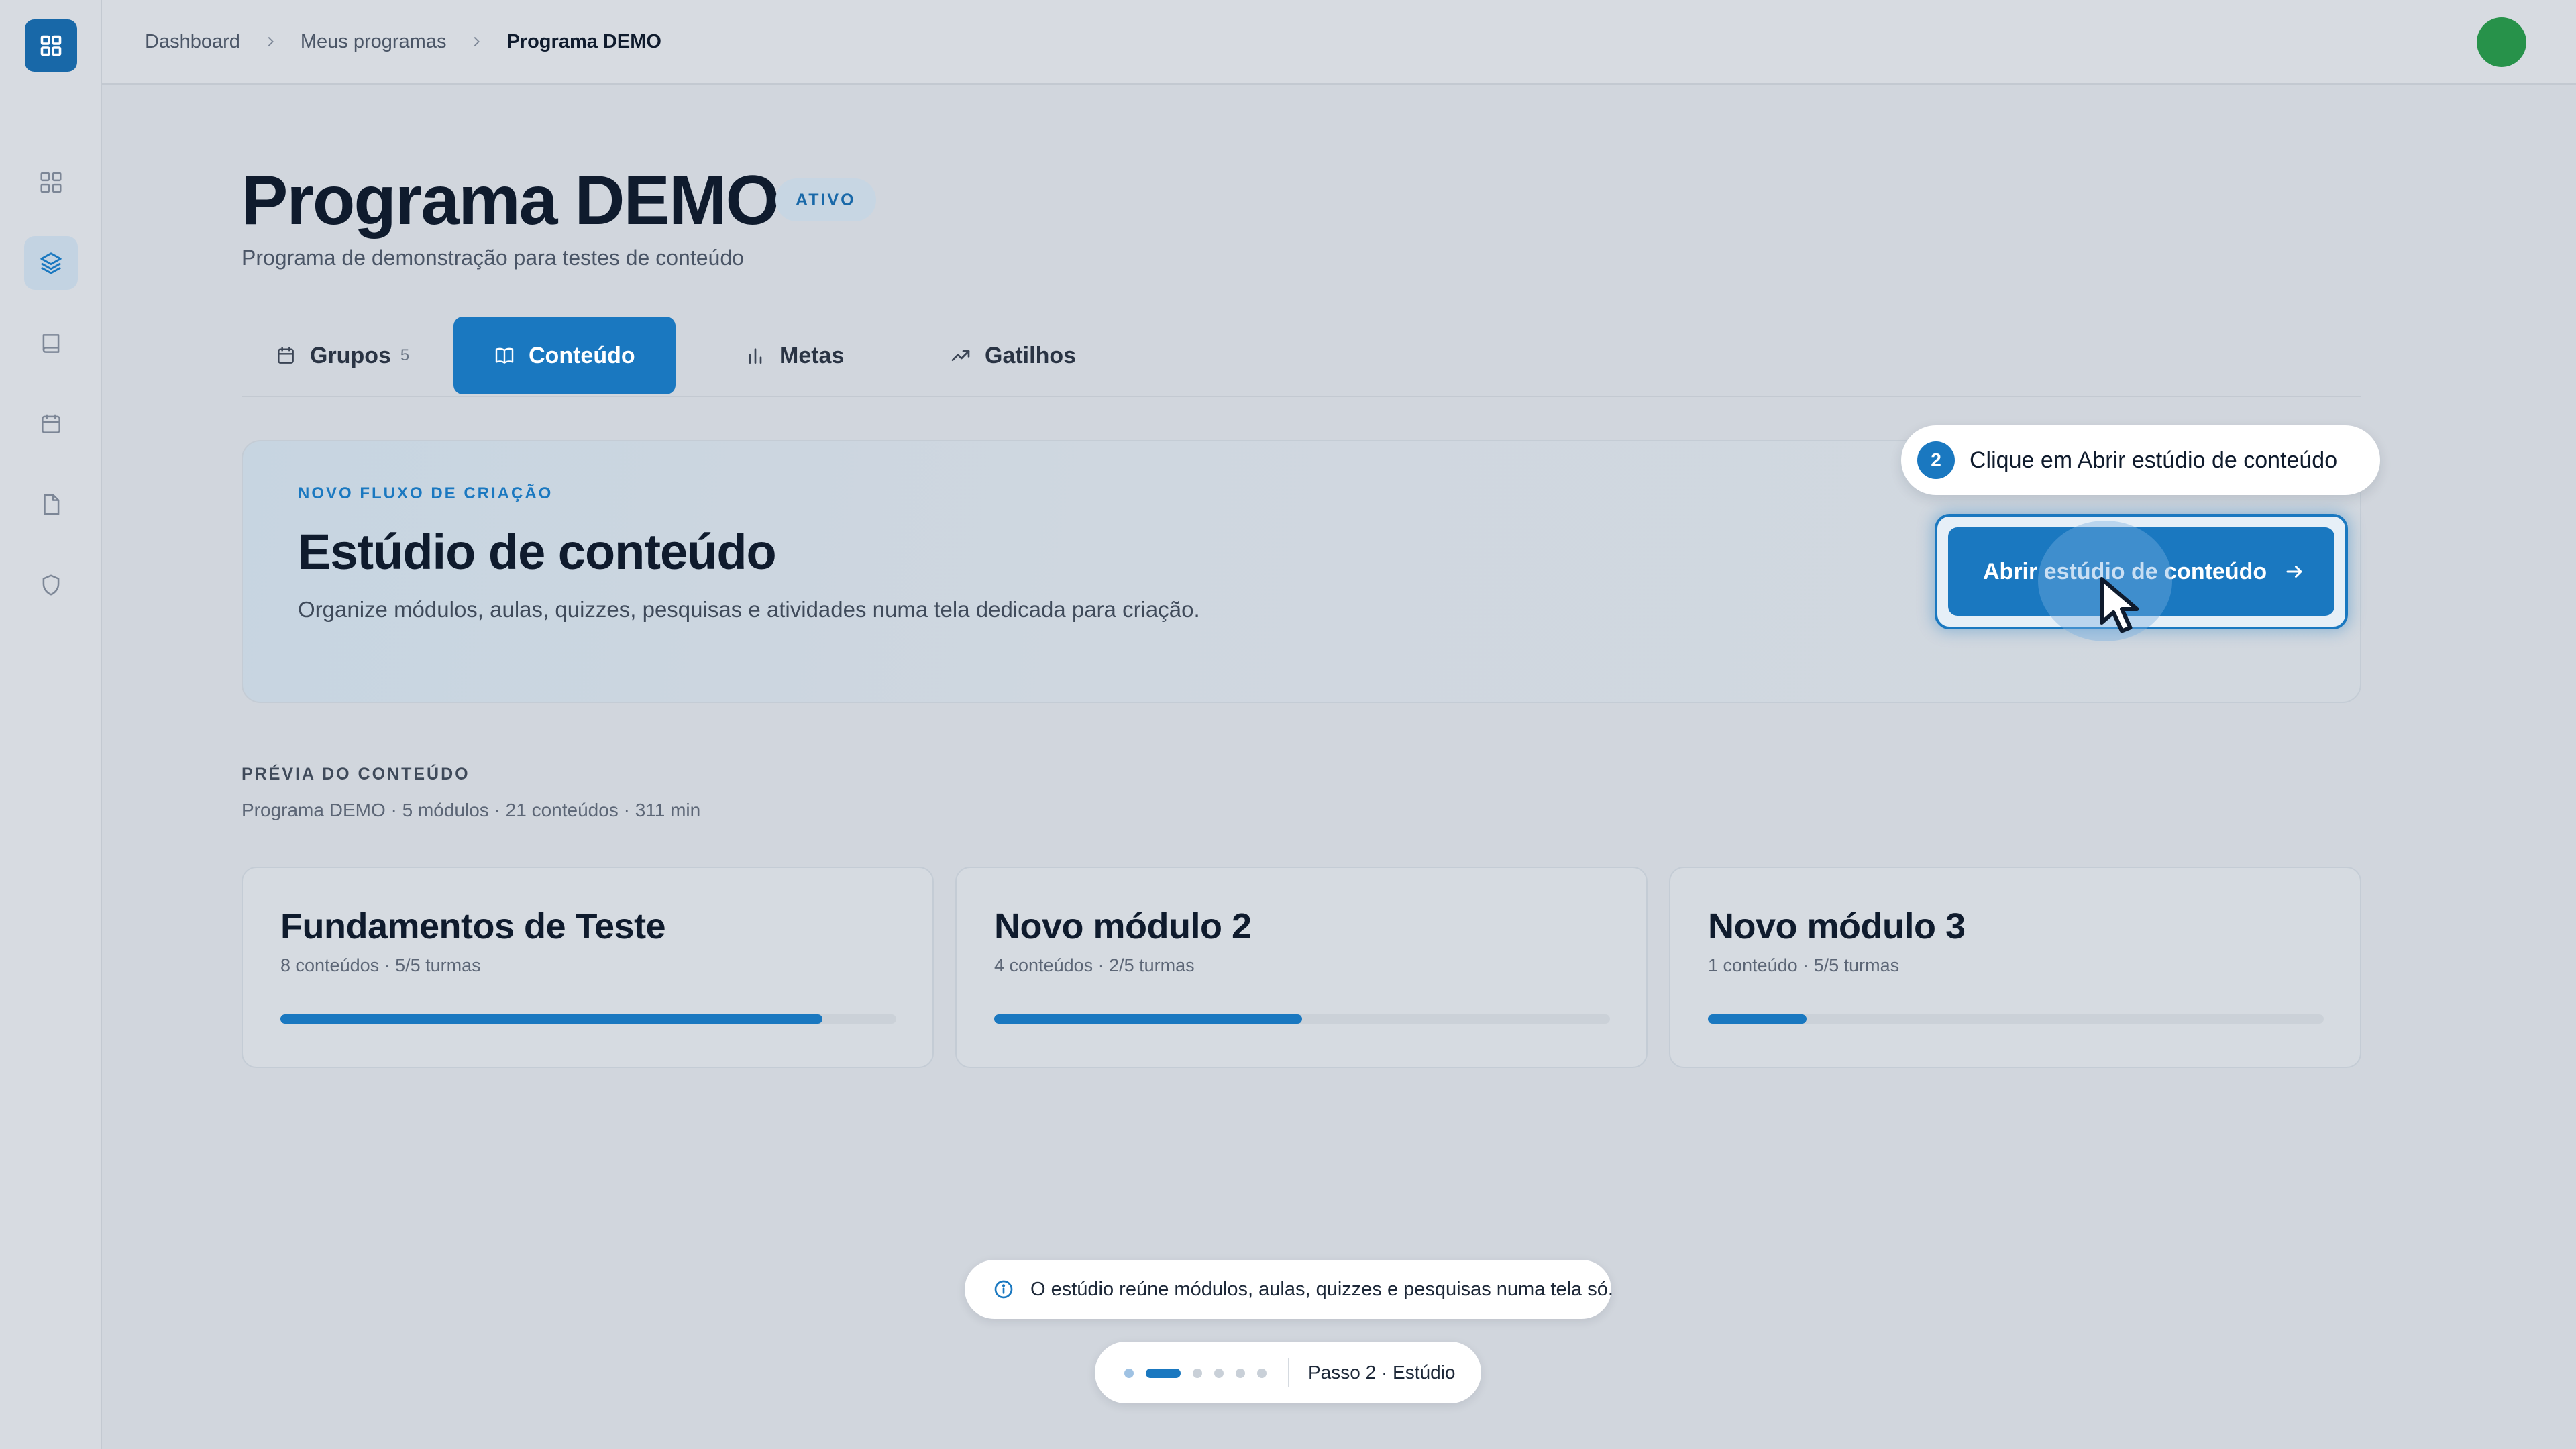 Image resolution: width=2576 pixels, height=1449 pixels. Describe the element at coordinates (582, 355) in the screenshot. I see `tab-label: Conteúdo` at that location.